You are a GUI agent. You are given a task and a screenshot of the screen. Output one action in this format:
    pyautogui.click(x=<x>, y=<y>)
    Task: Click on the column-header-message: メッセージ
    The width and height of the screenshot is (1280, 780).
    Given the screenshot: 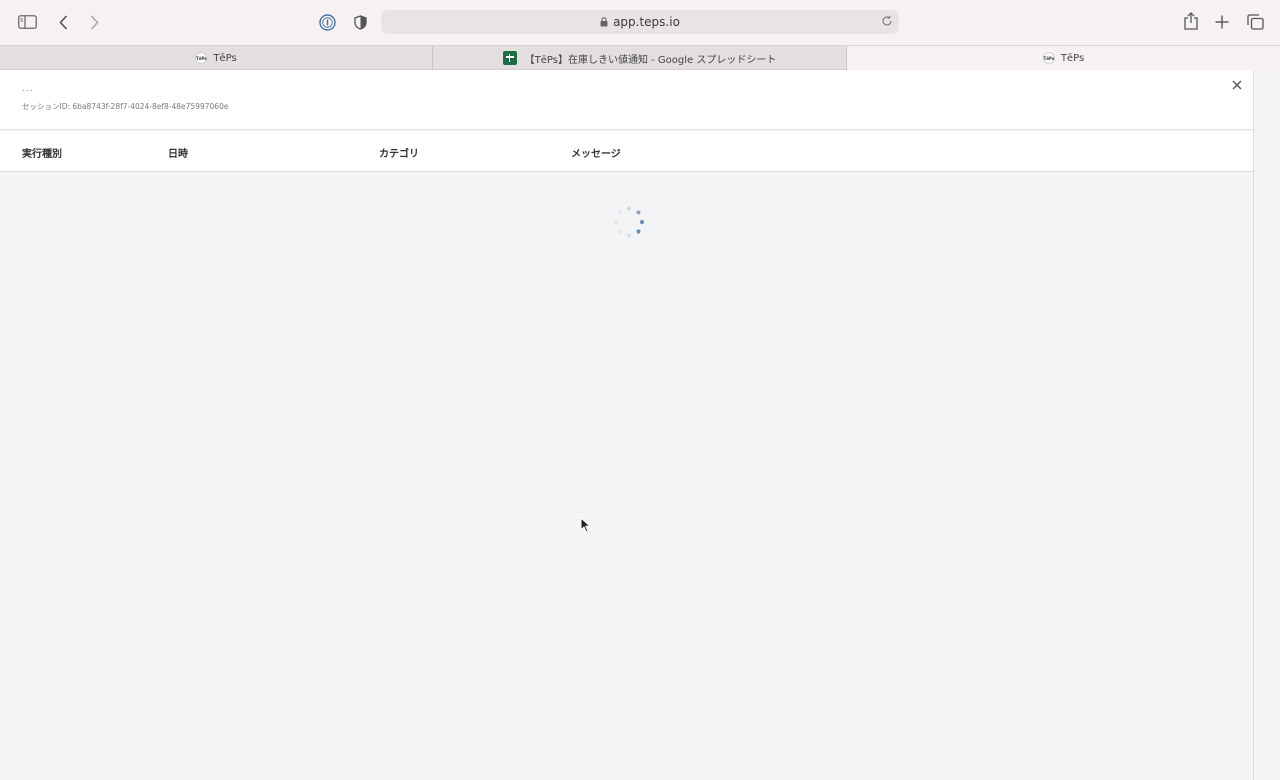 What is the action you would take?
    pyautogui.click(x=596, y=154)
    